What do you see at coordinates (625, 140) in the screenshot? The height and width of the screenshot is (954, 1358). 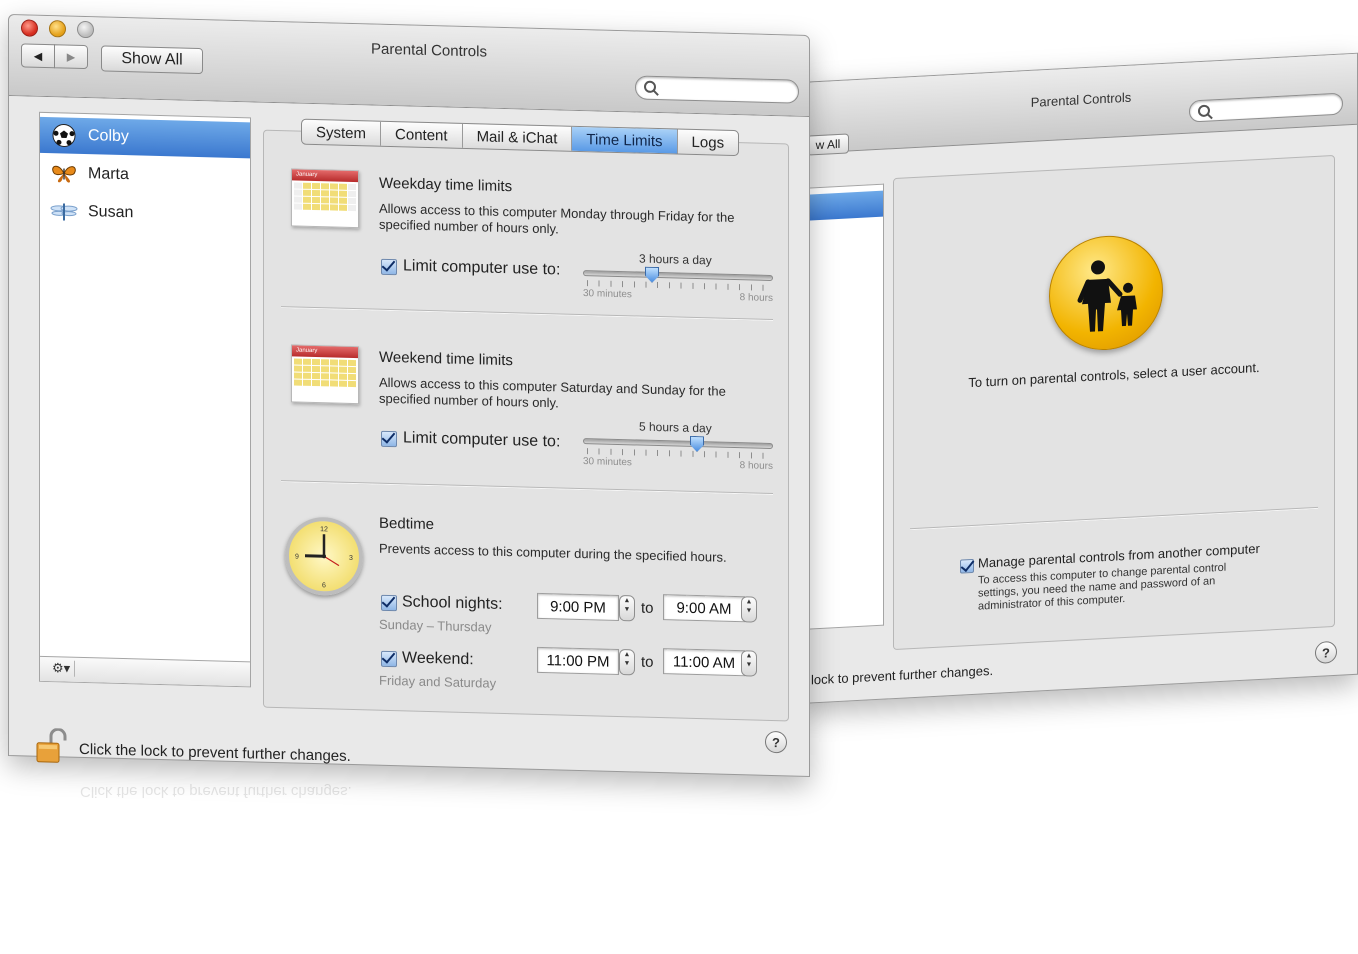 I see `tab-time-limits: Time Limits` at bounding box center [625, 140].